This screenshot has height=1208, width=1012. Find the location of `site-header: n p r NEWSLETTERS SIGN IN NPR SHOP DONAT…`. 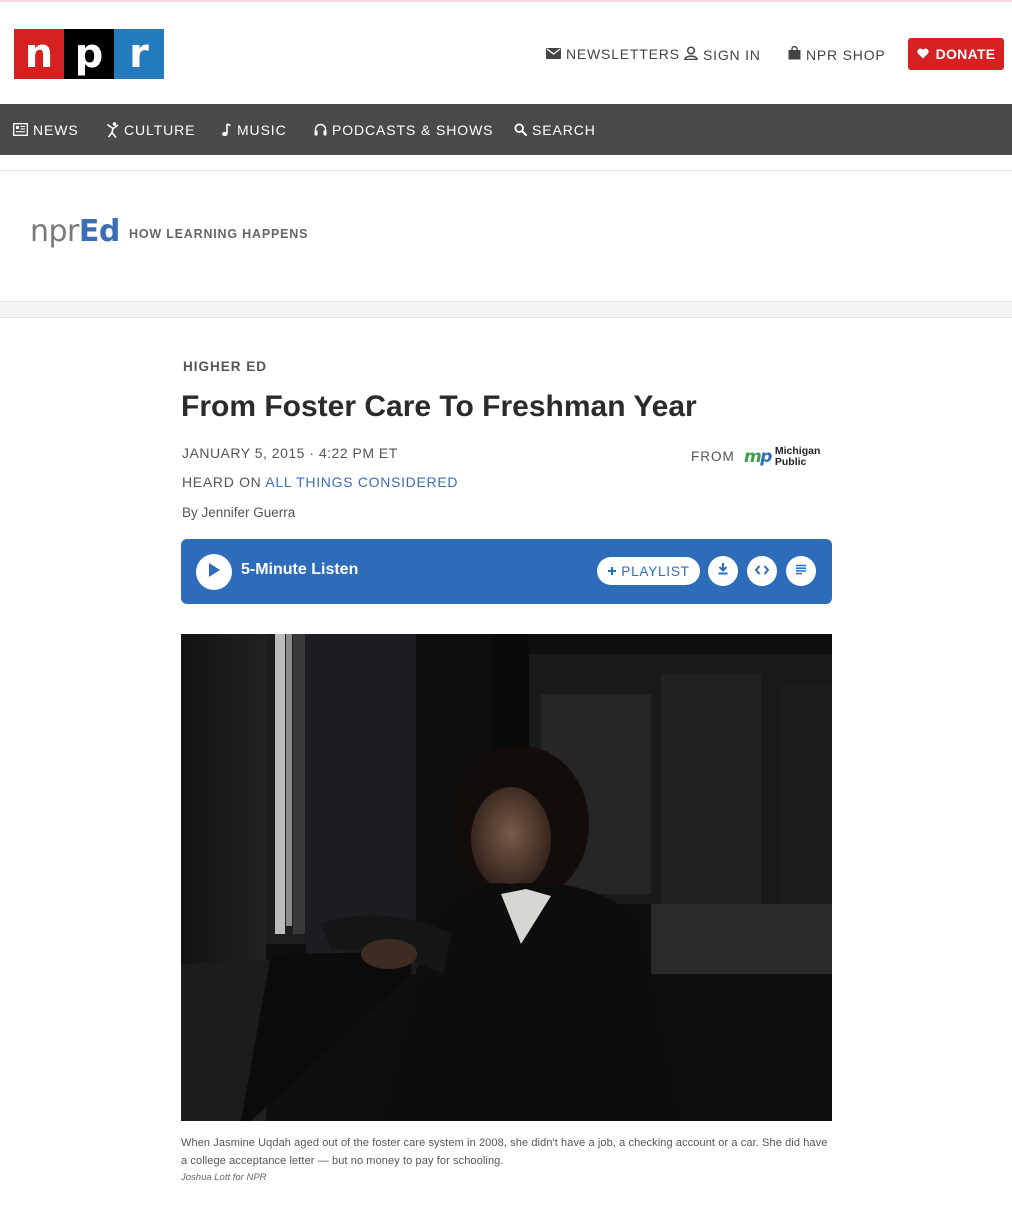

site-header: n p r NEWSLETTERS SIGN IN NPR SHOP DONAT… is located at coordinates (506, 53).